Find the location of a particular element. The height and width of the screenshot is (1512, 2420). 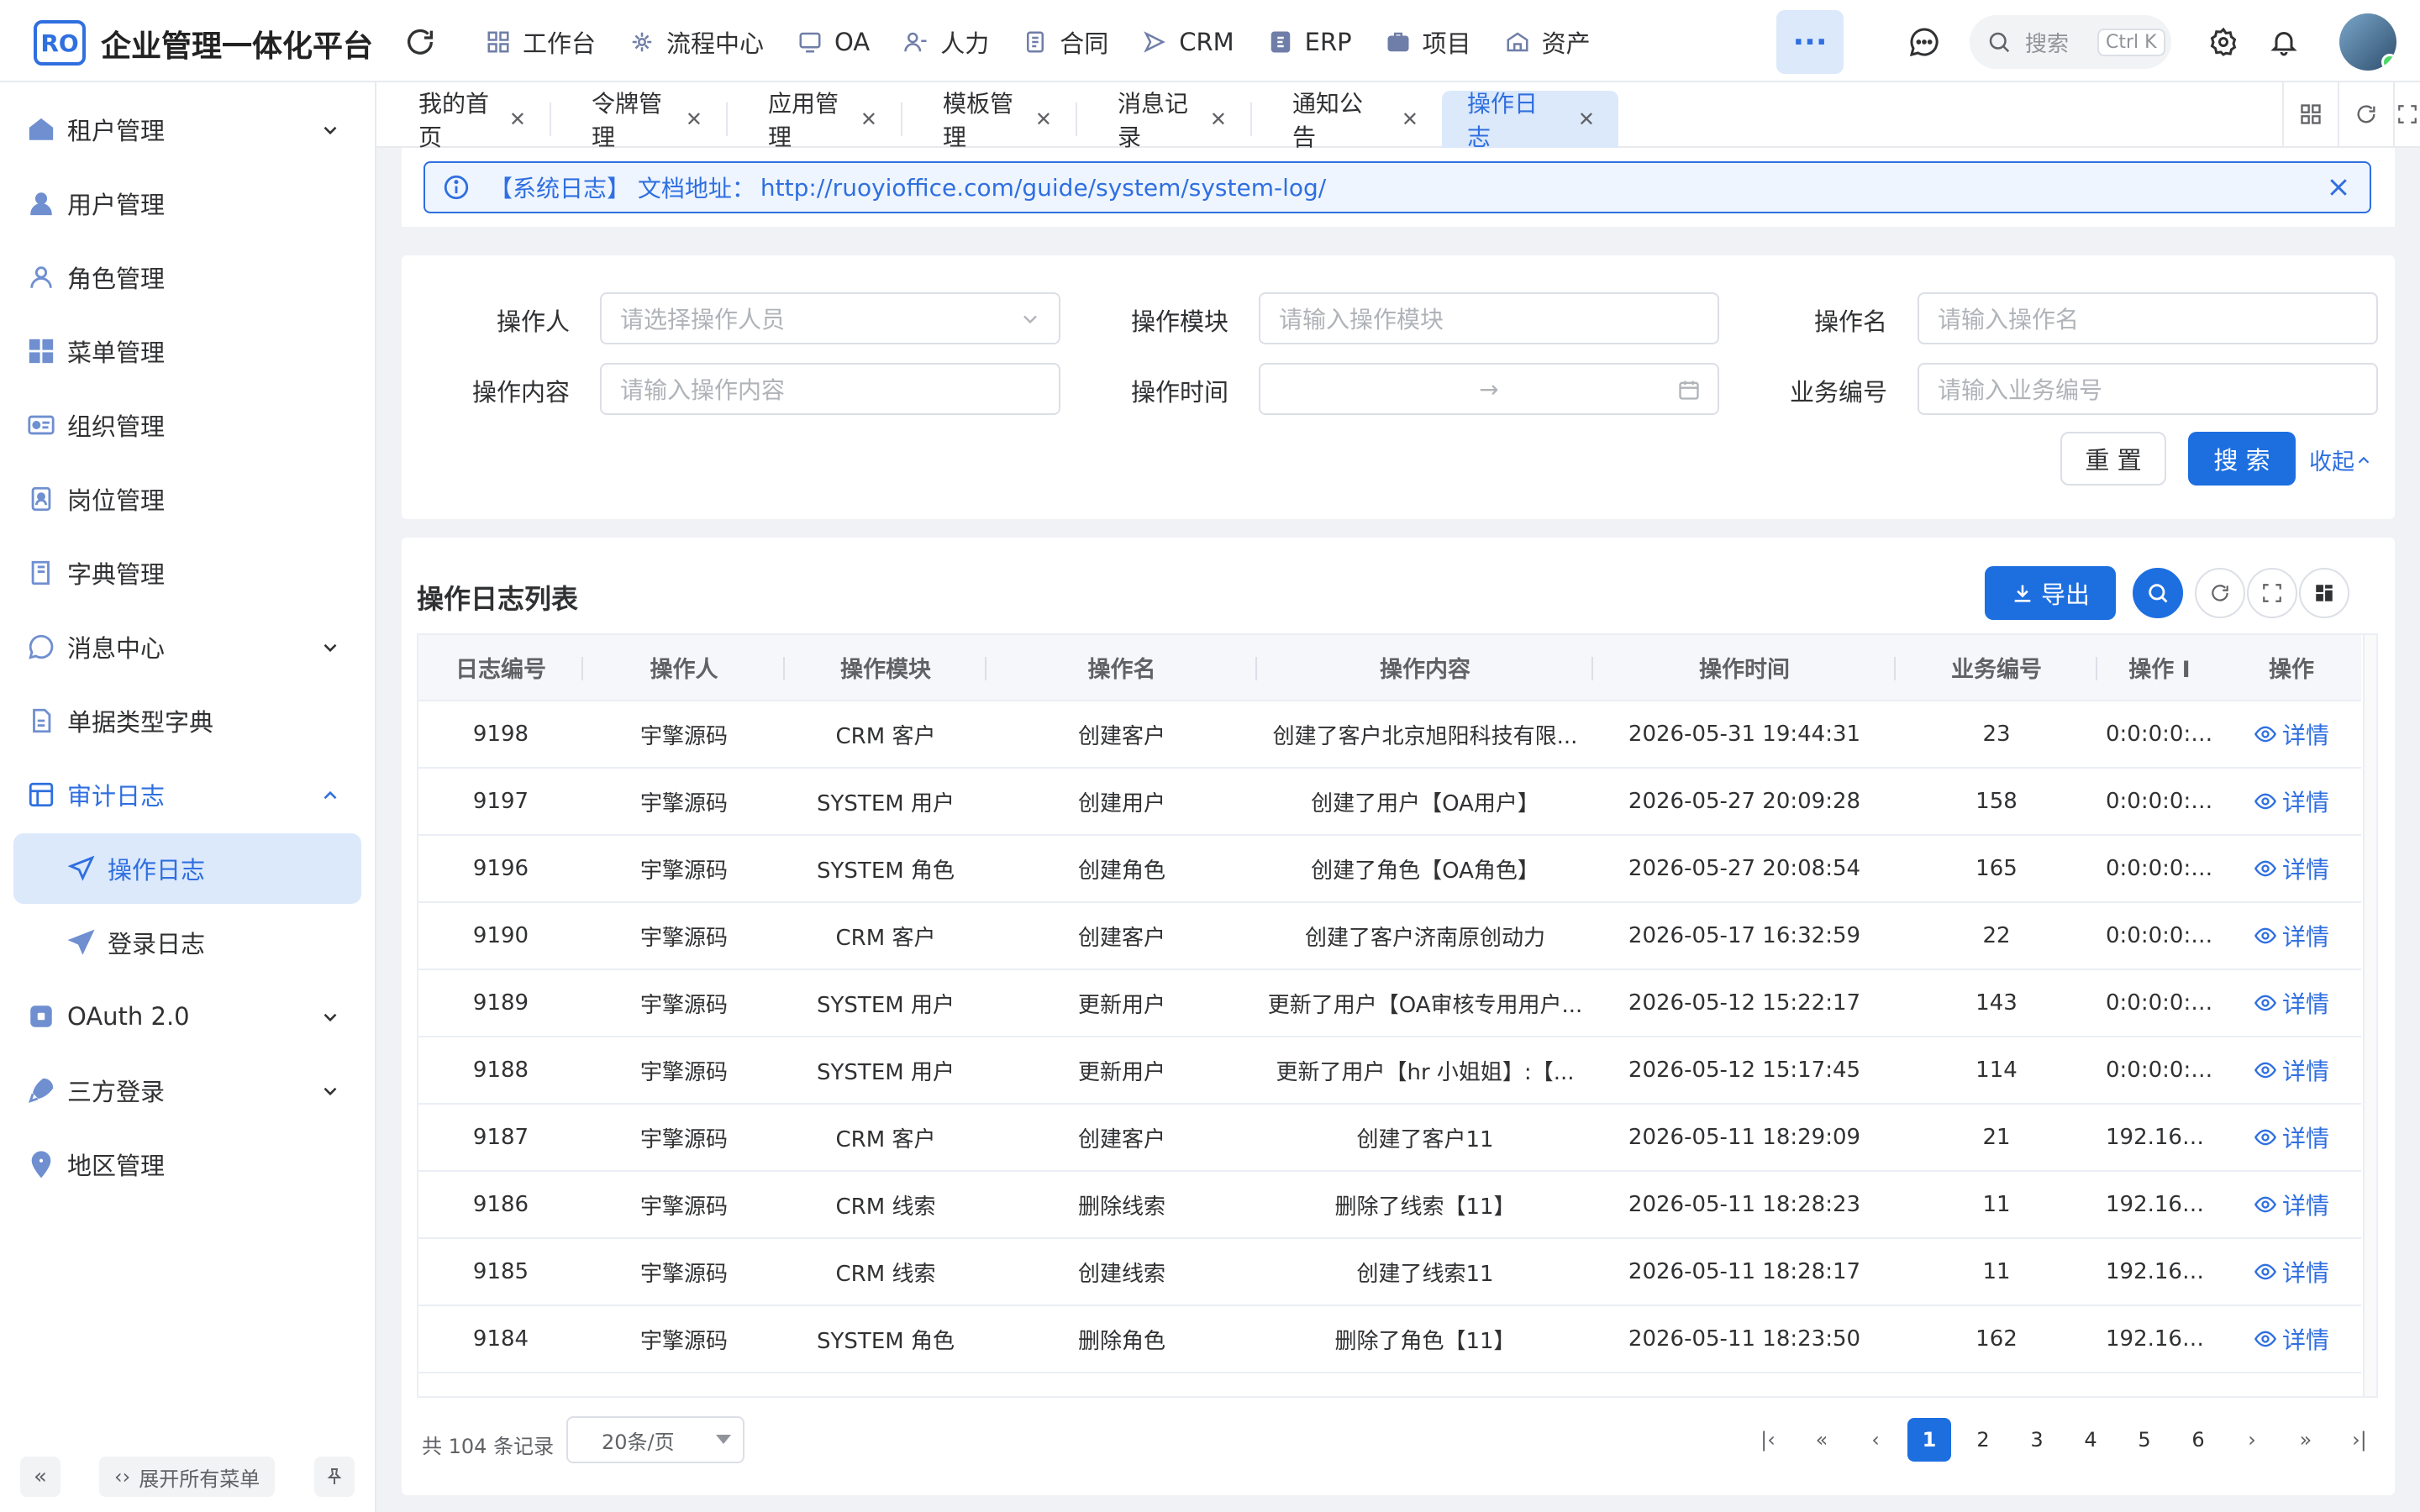

column-header: 操作人 is located at coordinates (684, 668).